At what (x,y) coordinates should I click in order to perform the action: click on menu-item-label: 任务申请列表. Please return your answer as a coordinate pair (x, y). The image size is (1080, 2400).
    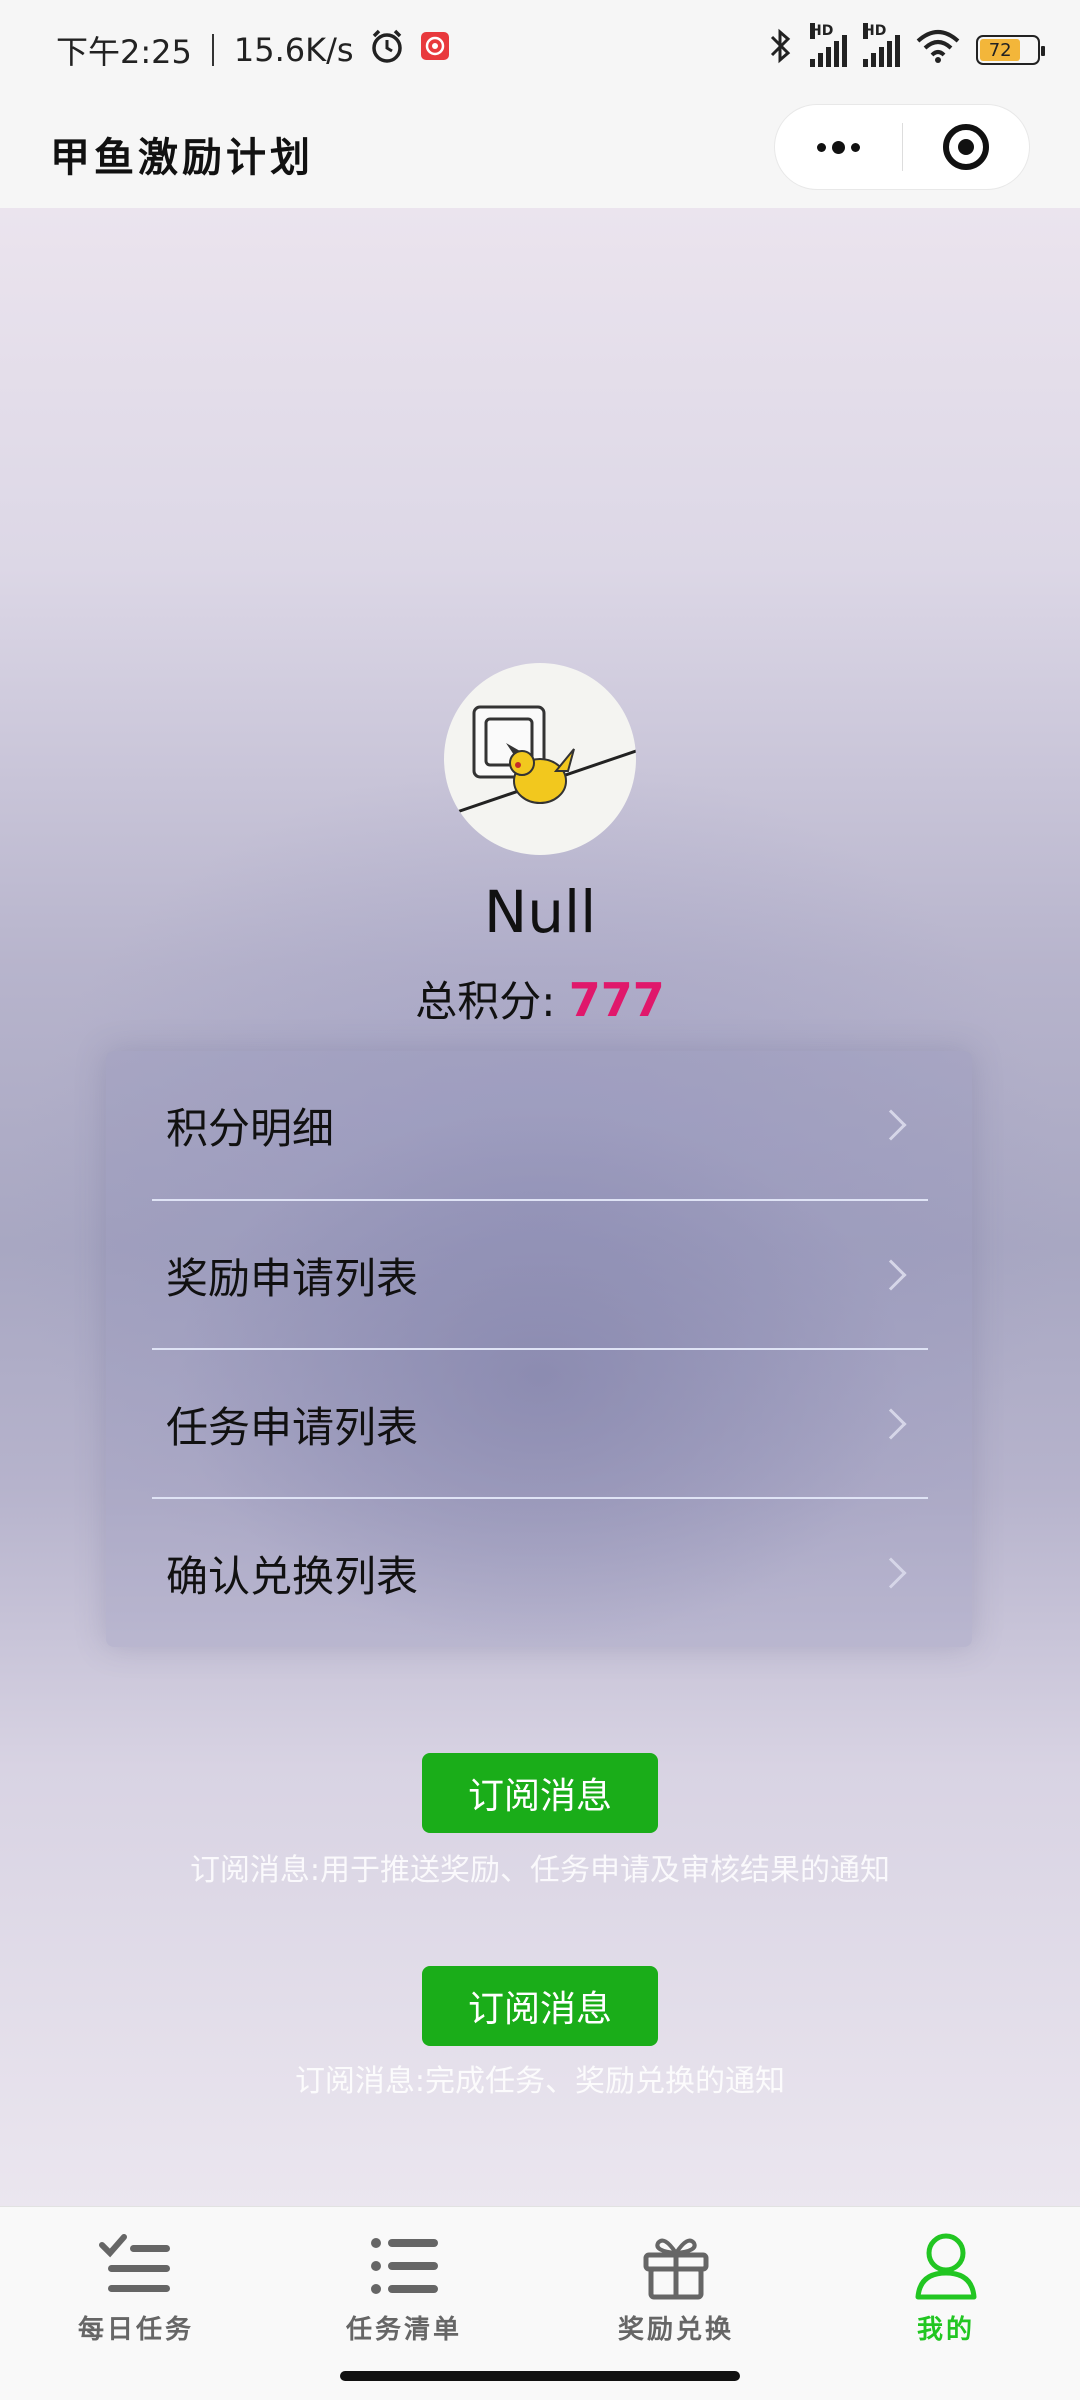
    Looking at the image, I should click on (292, 1427).